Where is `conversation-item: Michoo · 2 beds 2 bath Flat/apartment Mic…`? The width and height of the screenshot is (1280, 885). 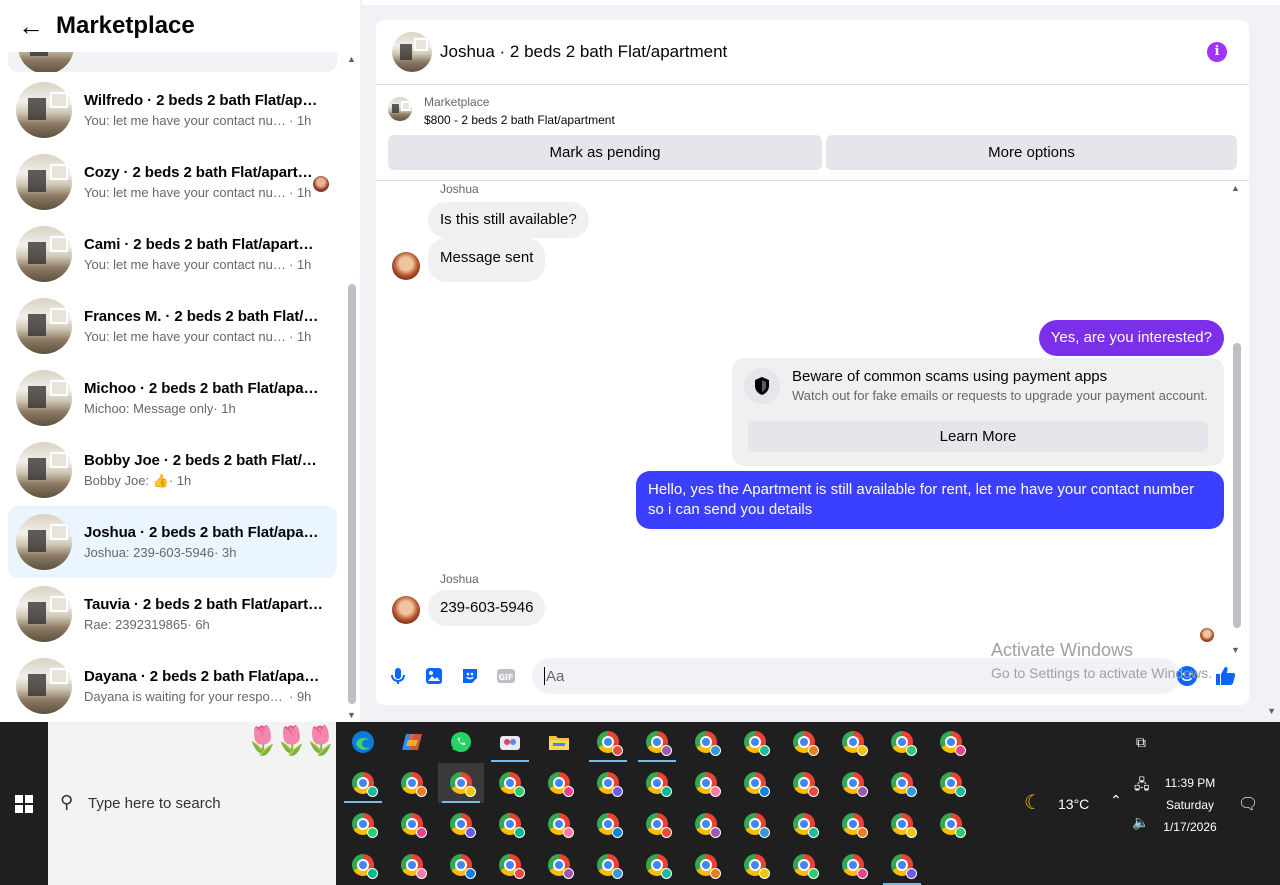
conversation-item: Michoo · 2 beds 2 bath Flat/apartment Mic… is located at coordinates (172, 398).